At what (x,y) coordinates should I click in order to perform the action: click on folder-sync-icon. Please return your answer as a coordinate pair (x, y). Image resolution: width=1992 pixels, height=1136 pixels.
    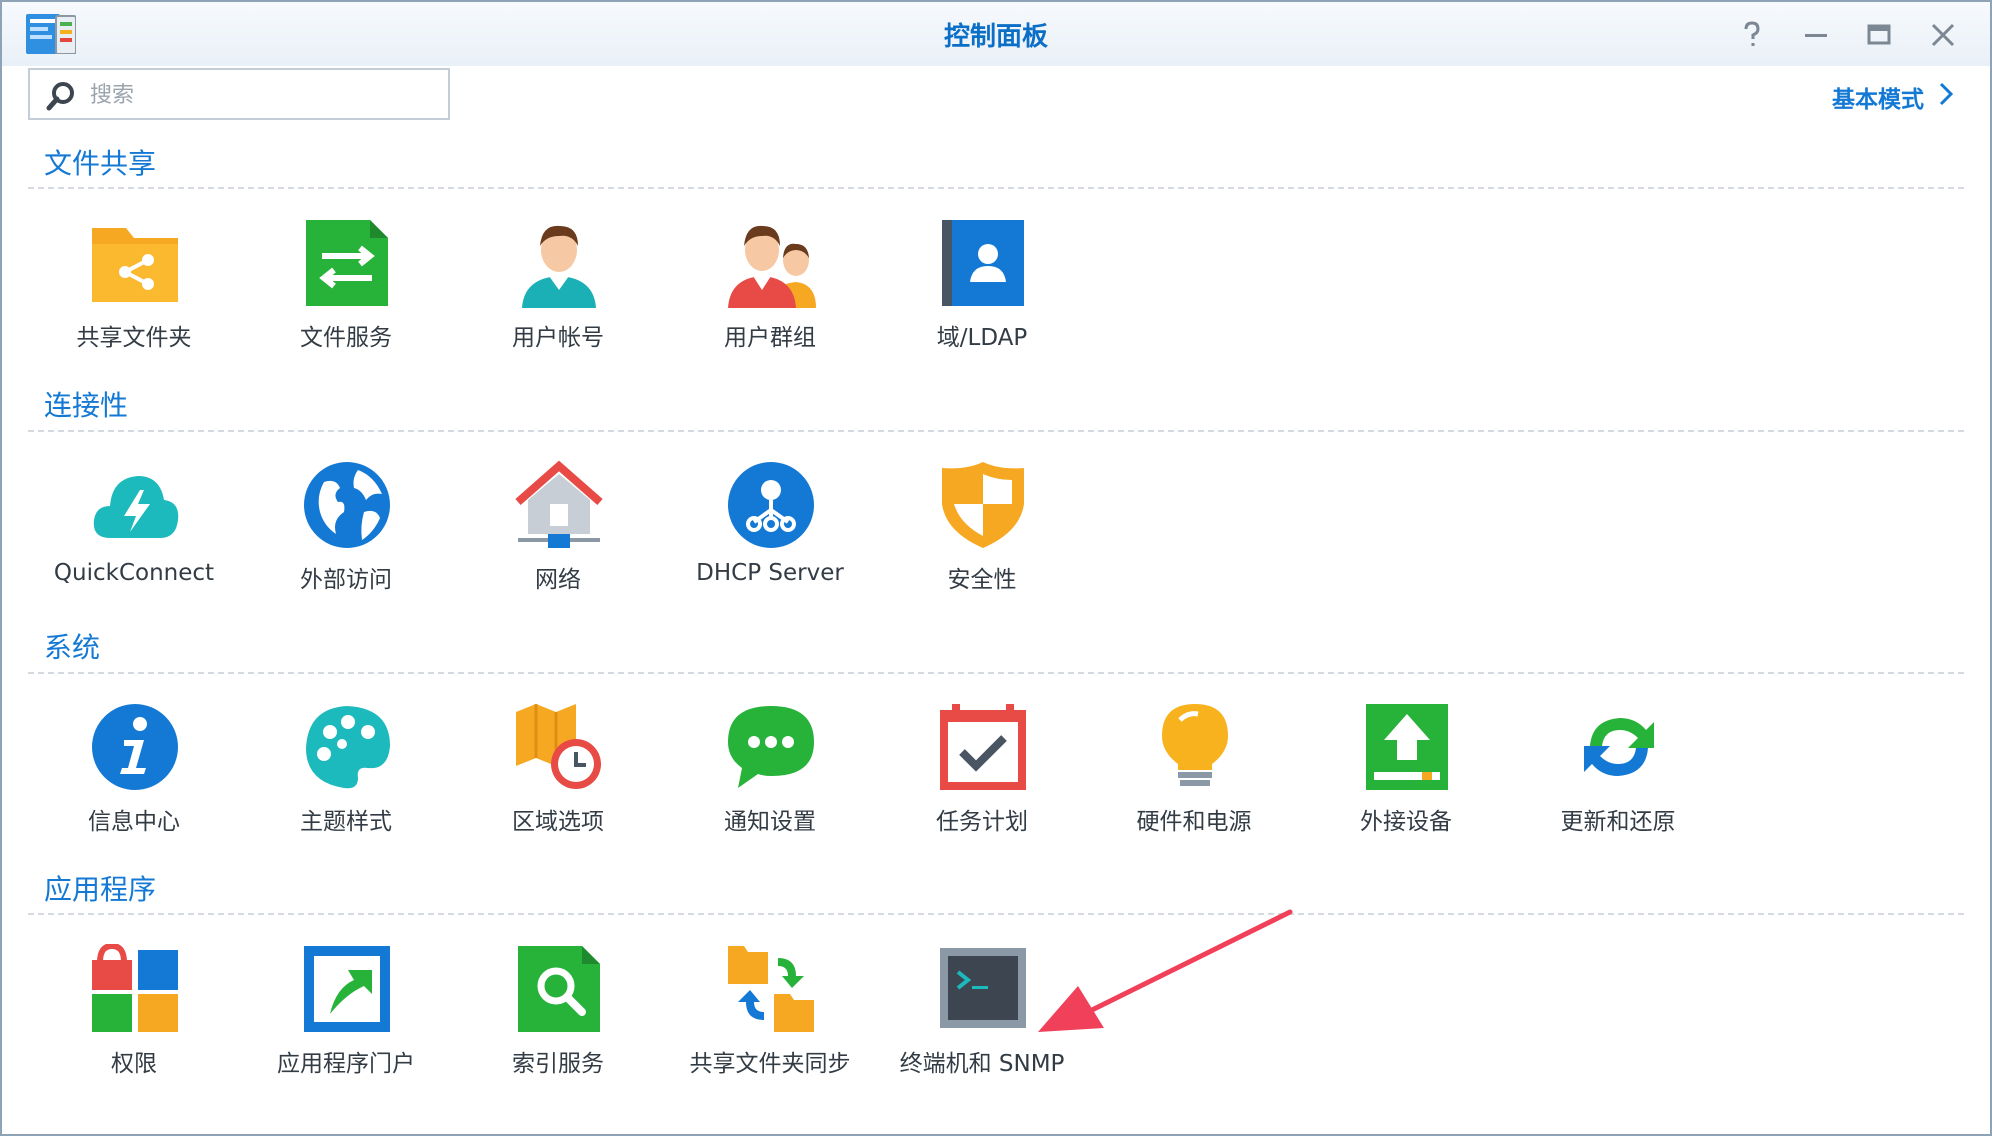
    Looking at the image, I should click on (771, 989).